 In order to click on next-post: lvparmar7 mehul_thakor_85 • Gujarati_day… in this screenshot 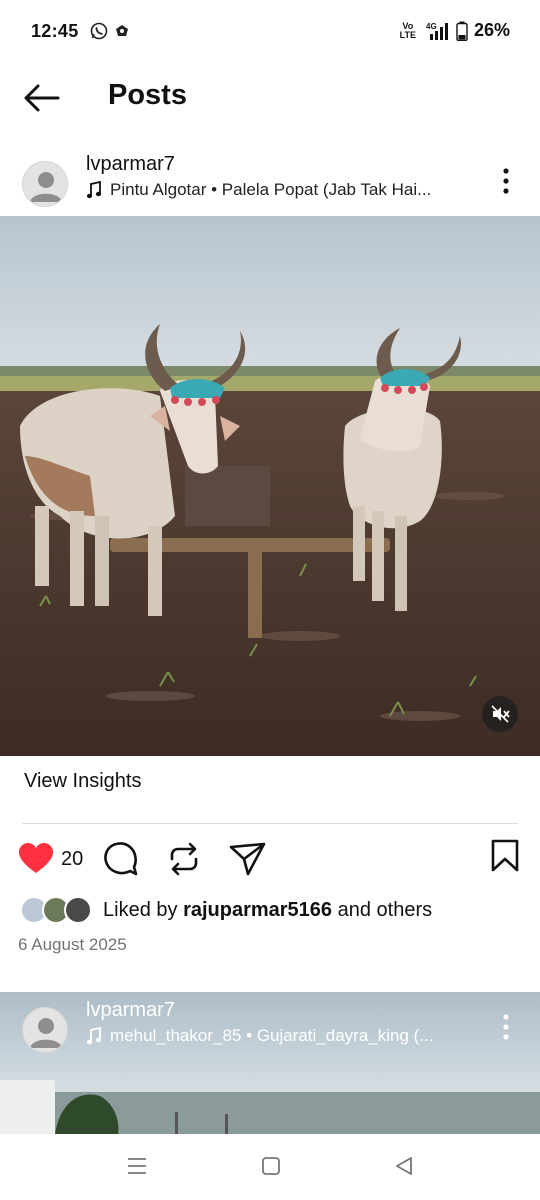, I will do `click(270, 1063)`.